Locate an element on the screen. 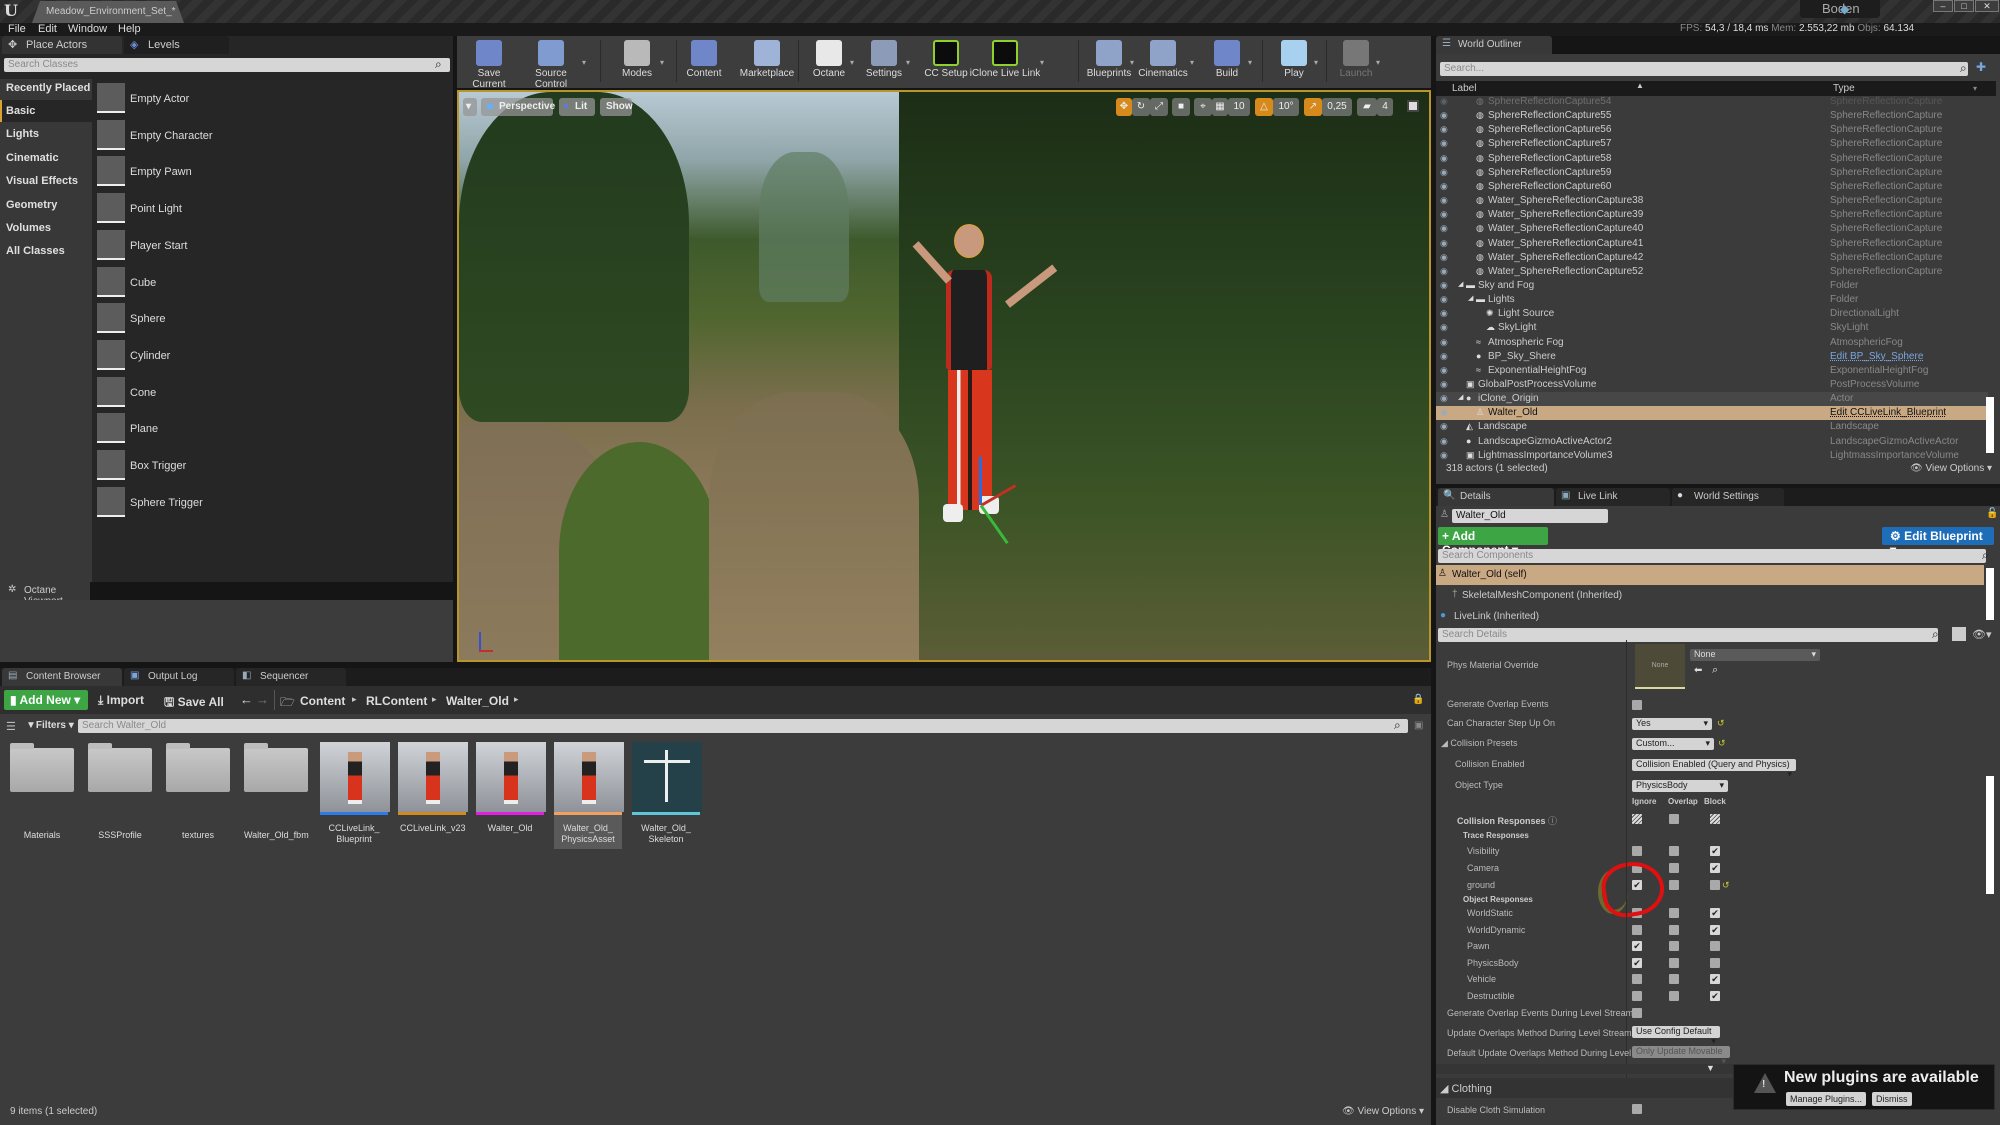 Image resolution: width=2000 pixels, height=1125 pixels. search-classes-input: Search Classes is located at coordinates (227, 65).